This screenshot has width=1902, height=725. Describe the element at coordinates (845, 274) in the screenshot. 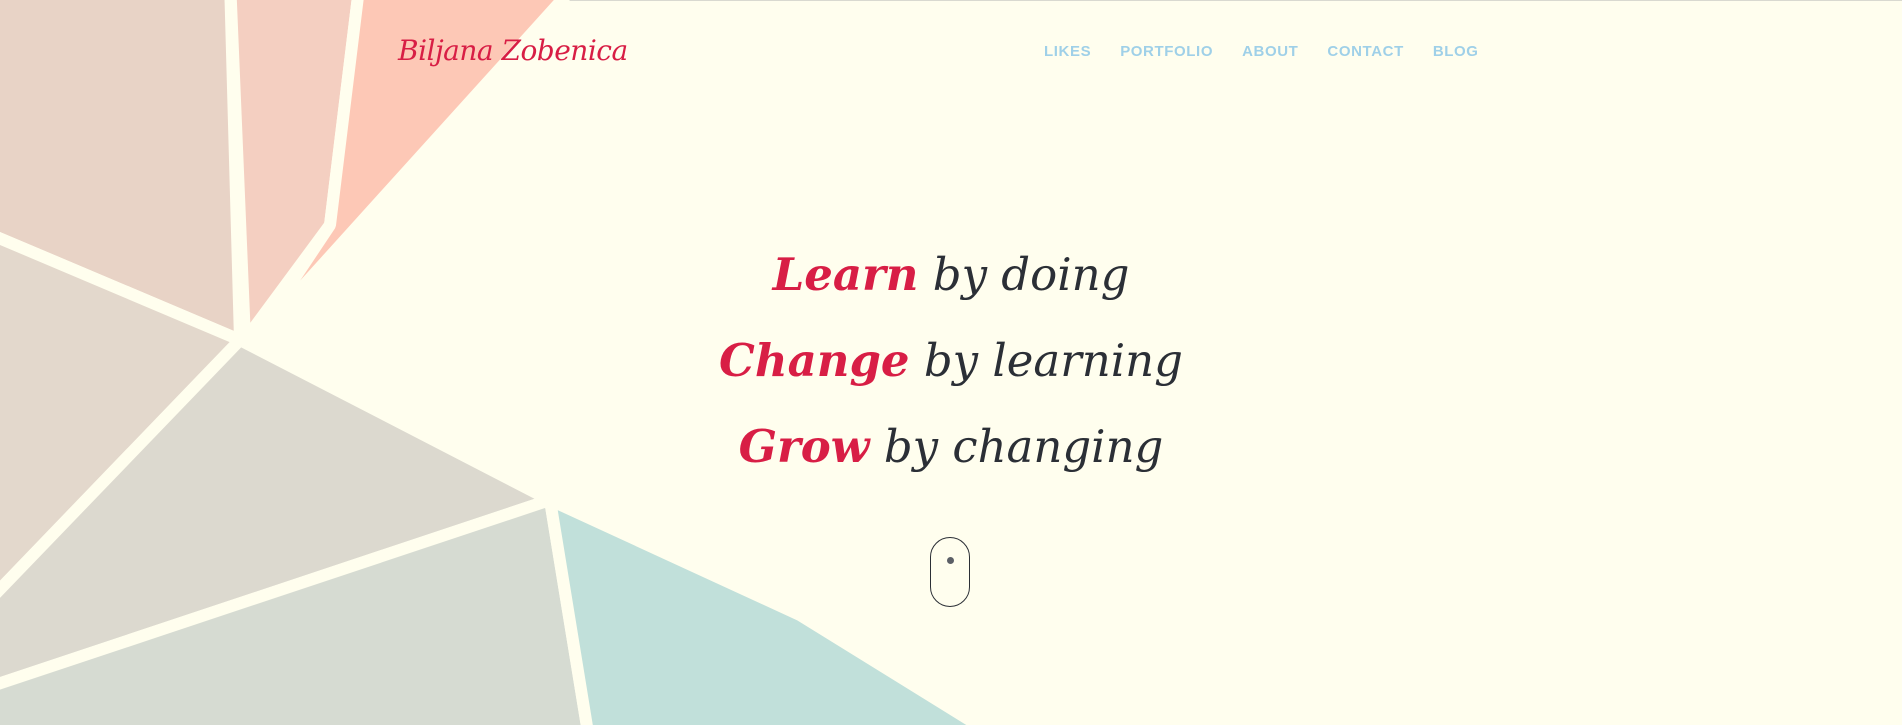

I see `tagline-keyword: Learn` at that location.